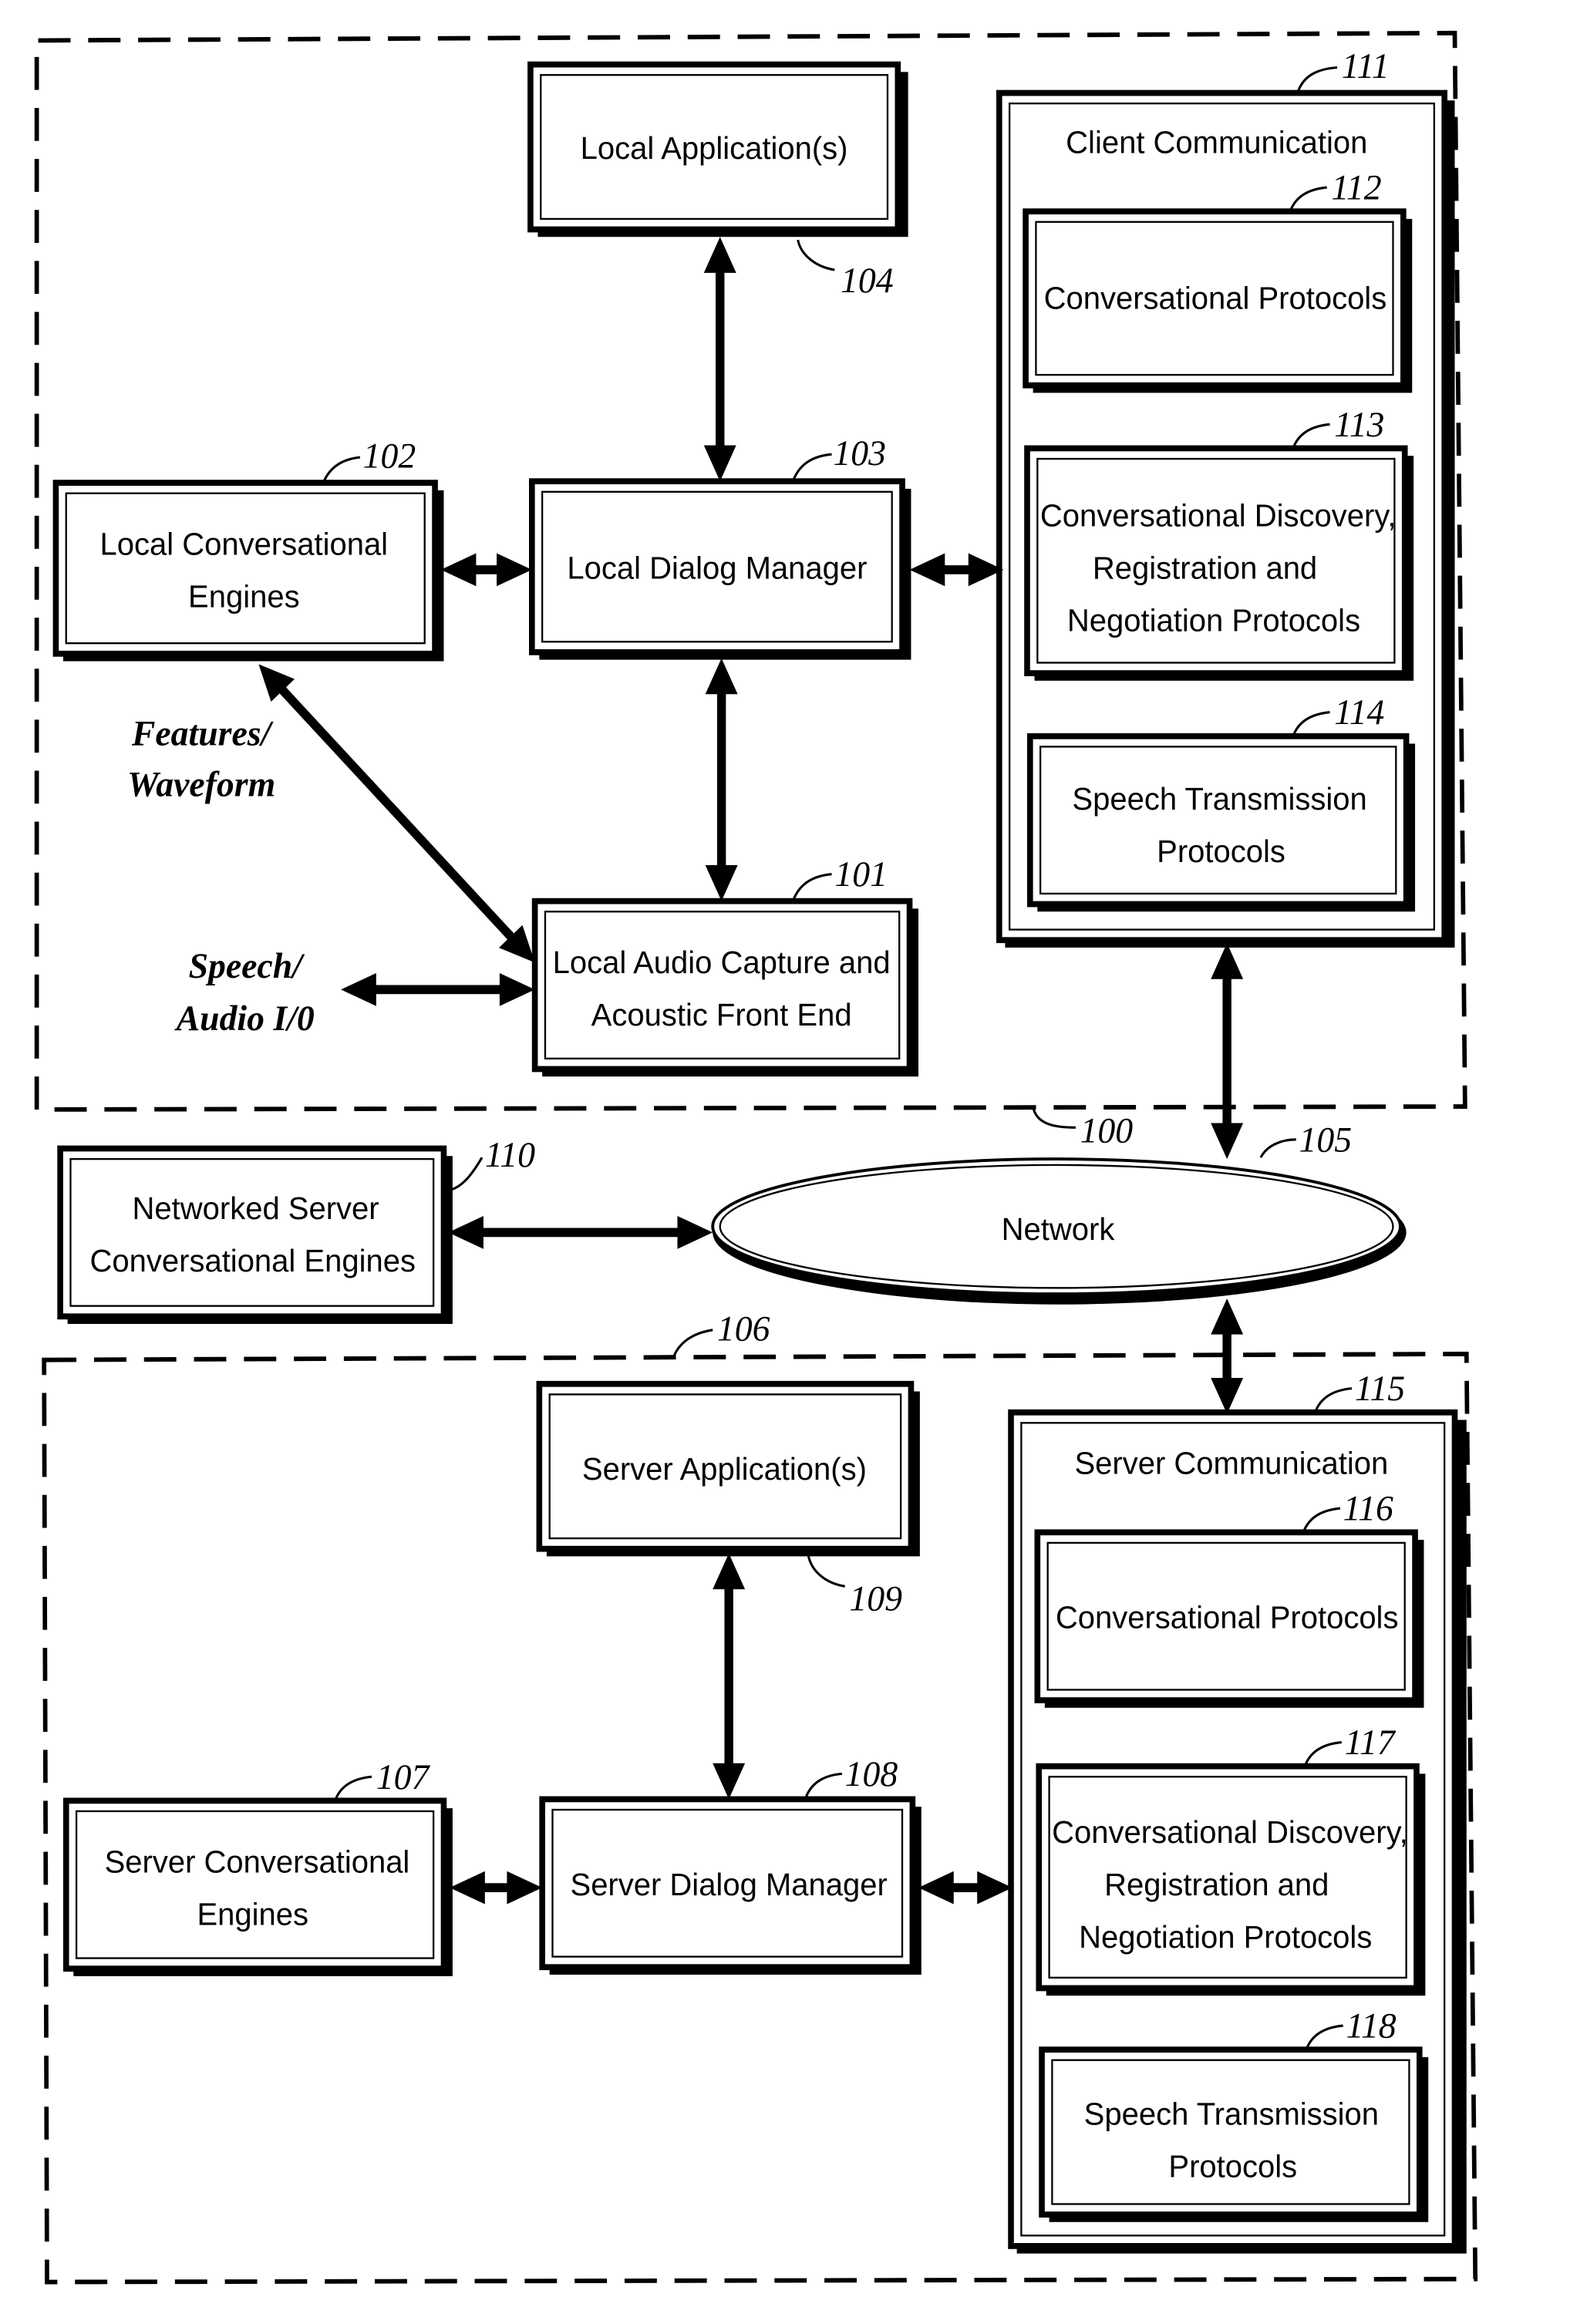 This screenshot has height=2324, width=1587. I want to click on client-speech-transmission-block: Speech Transmission Protocols, so click(1221, 822).